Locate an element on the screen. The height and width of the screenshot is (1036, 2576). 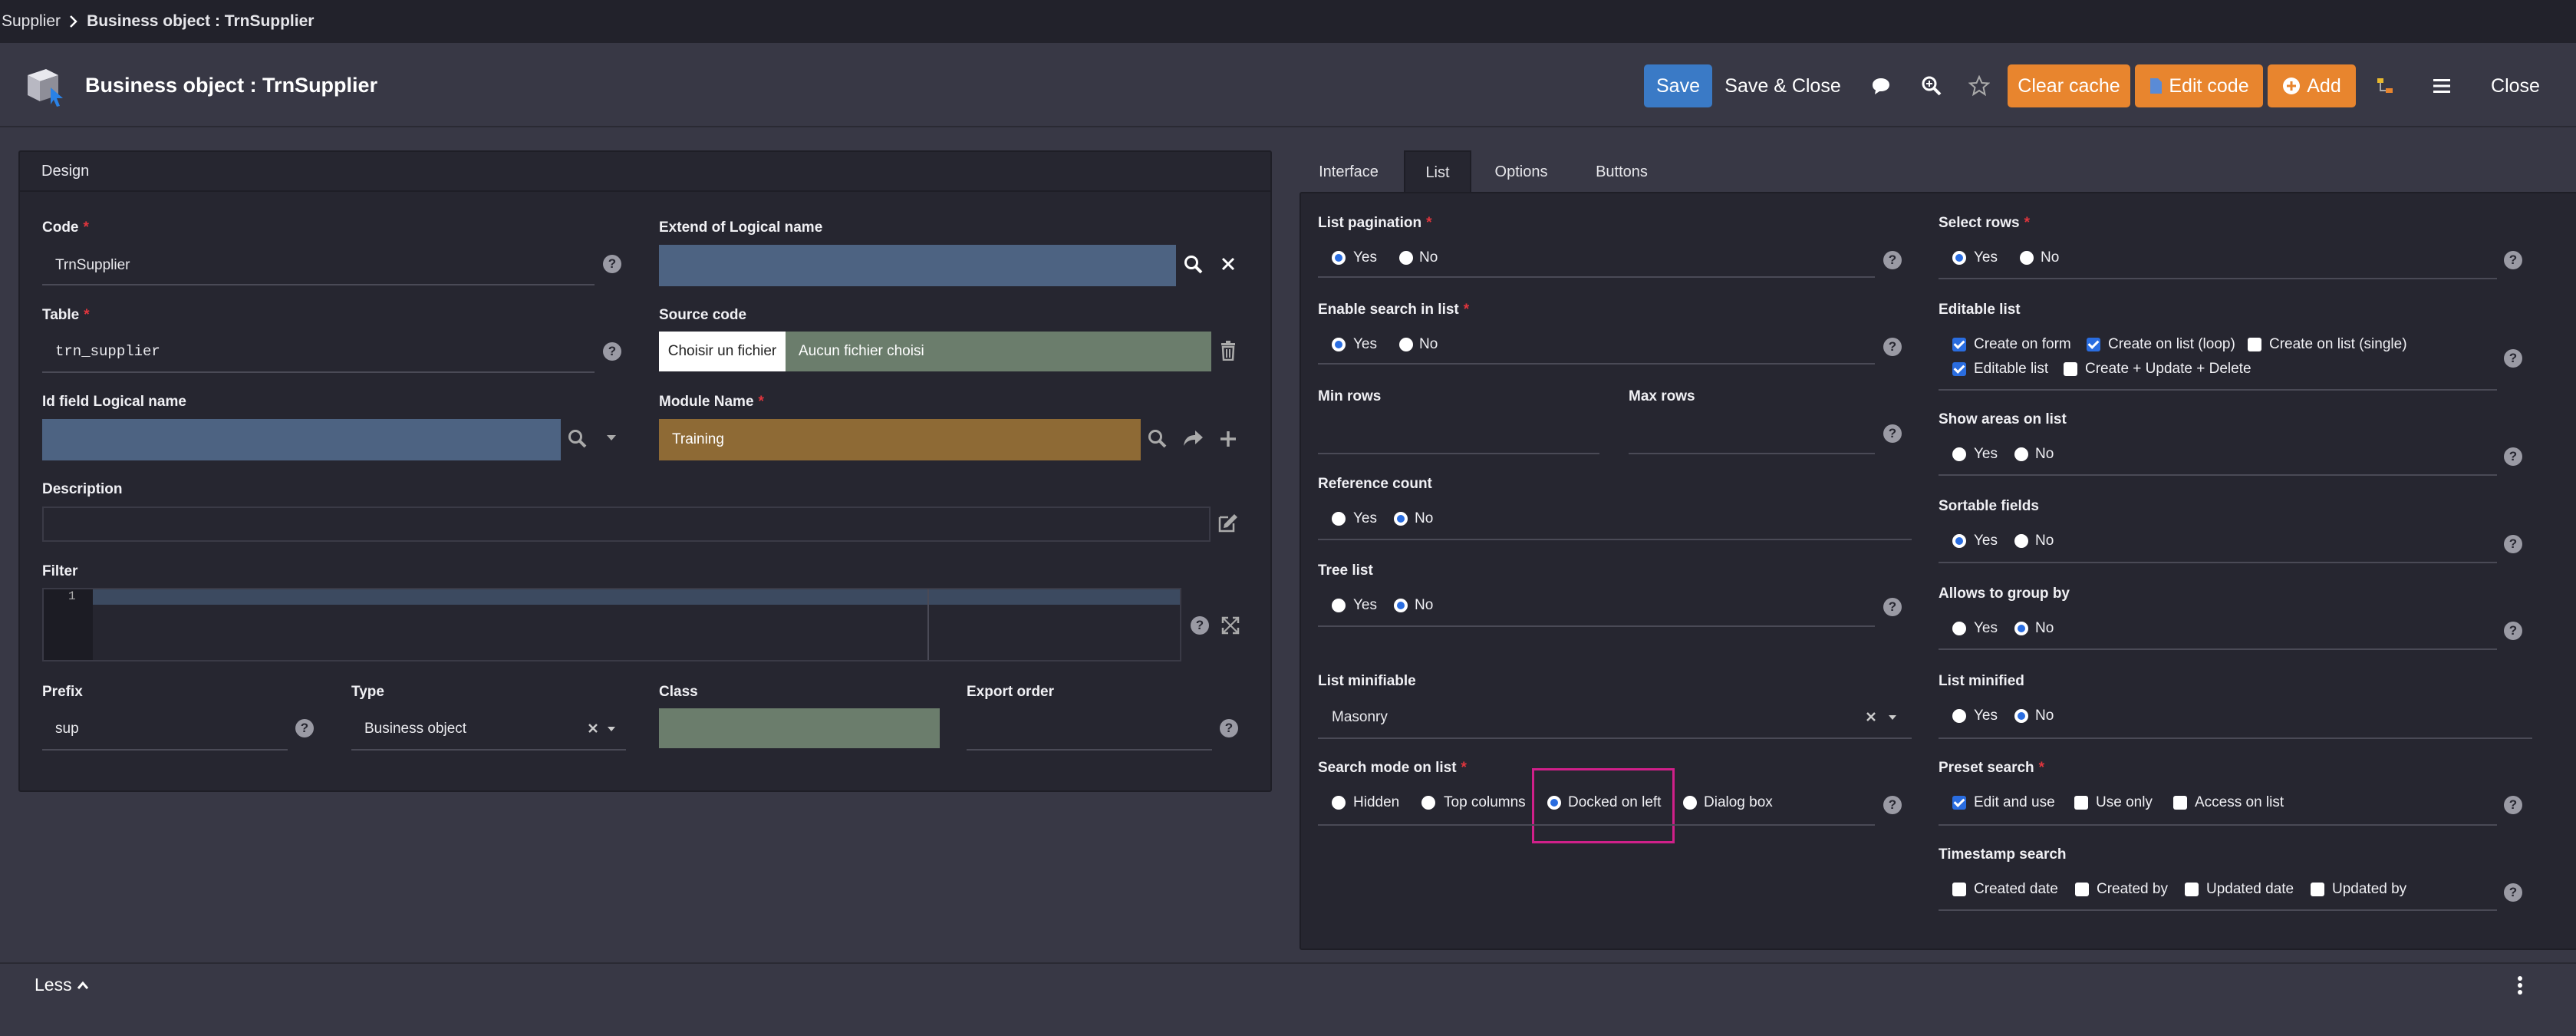
list-minifiable-select: Masonry is located at coordinates (1360, 717).